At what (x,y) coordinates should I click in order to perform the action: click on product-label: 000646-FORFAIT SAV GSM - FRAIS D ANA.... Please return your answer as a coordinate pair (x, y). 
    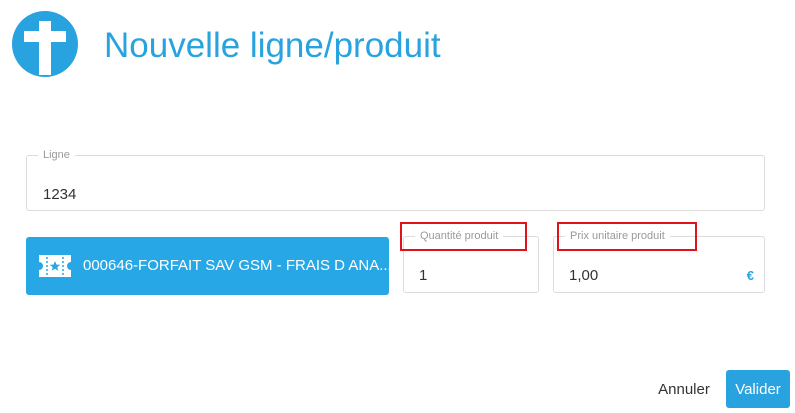
    Looking at the image, I should click on (237, 265).